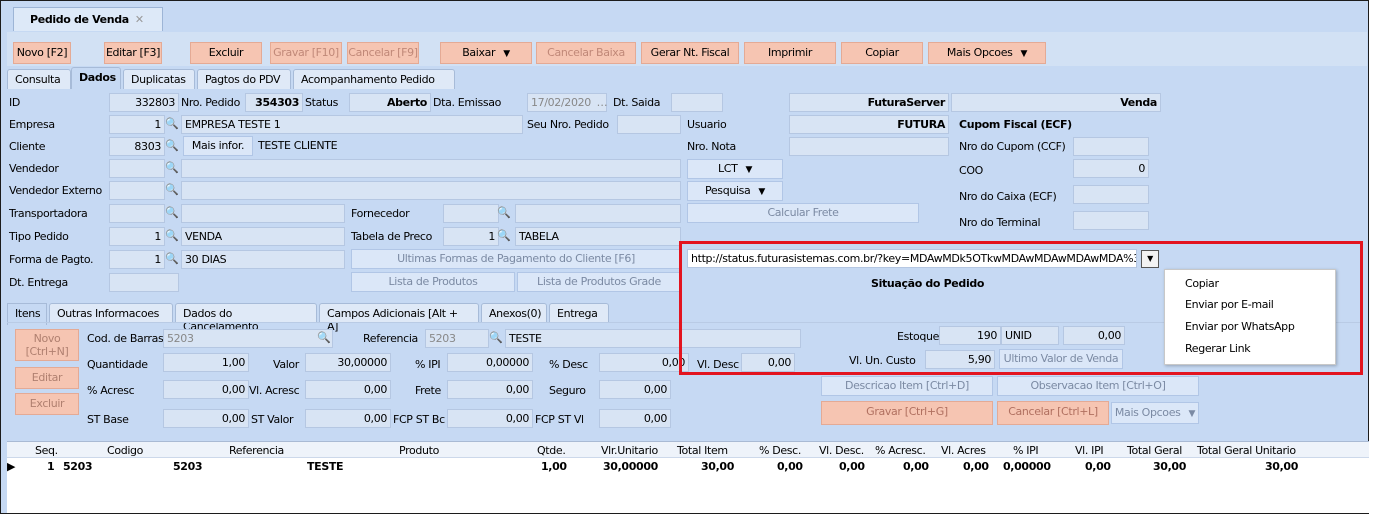 This screenshot has height=514, width=1375. What do you see at coordinates (490, 389) in the screenshot?
I see `frete-field: 0,00` at bounding box center [490, 389].